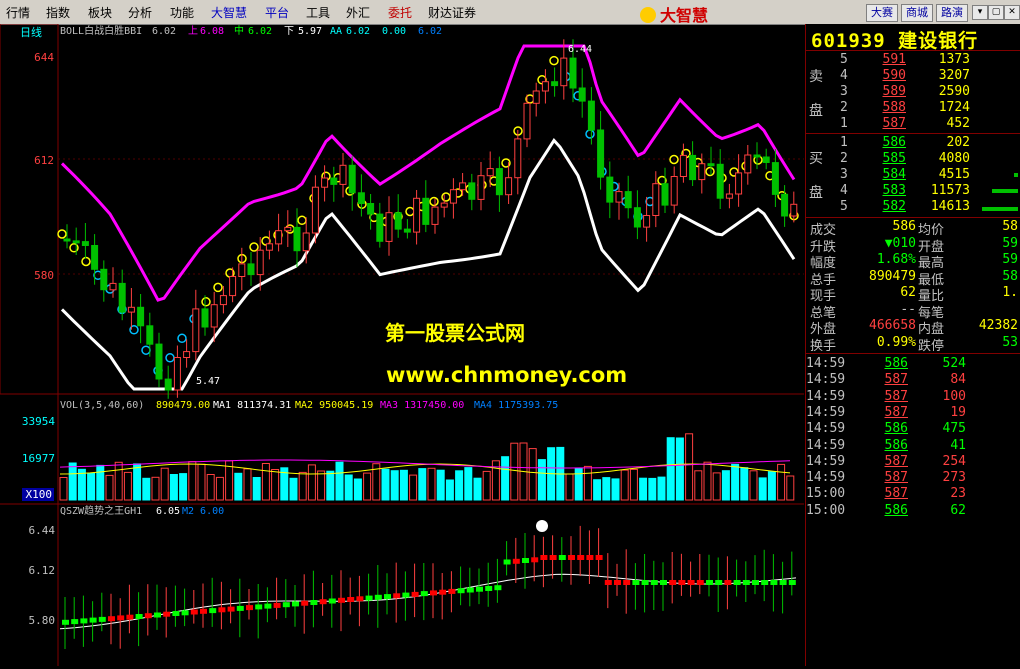 The width and height of the screenshot is (1020, 669). What do you see at coordinates (580, 49) in the screenshot?
I see `high-marker: 6.44` at bounding box center [580, 49].